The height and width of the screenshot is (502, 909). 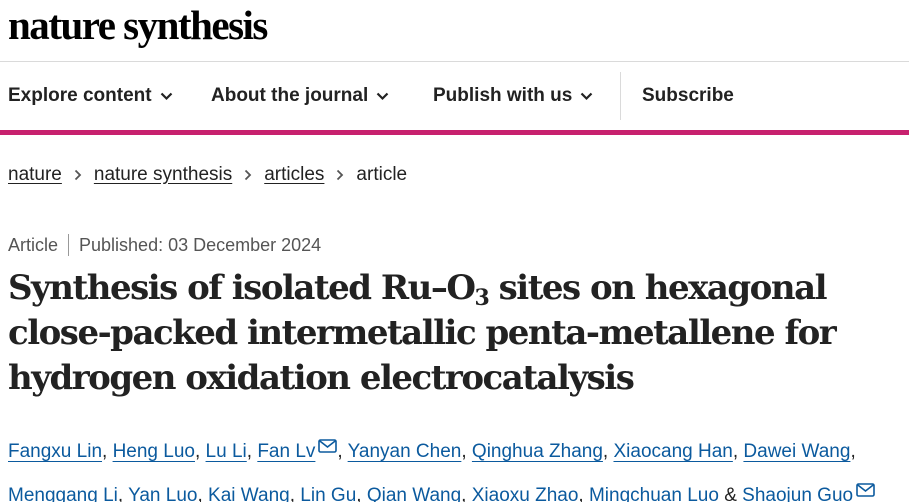 I want to click on site-logo: nature synthesis, so click(x=138, y=25).